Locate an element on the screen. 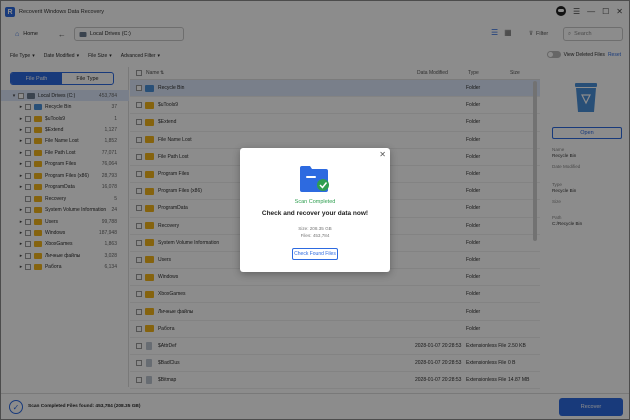  scan-completed-label: Scan Completed is located at coordinates (315, 202).